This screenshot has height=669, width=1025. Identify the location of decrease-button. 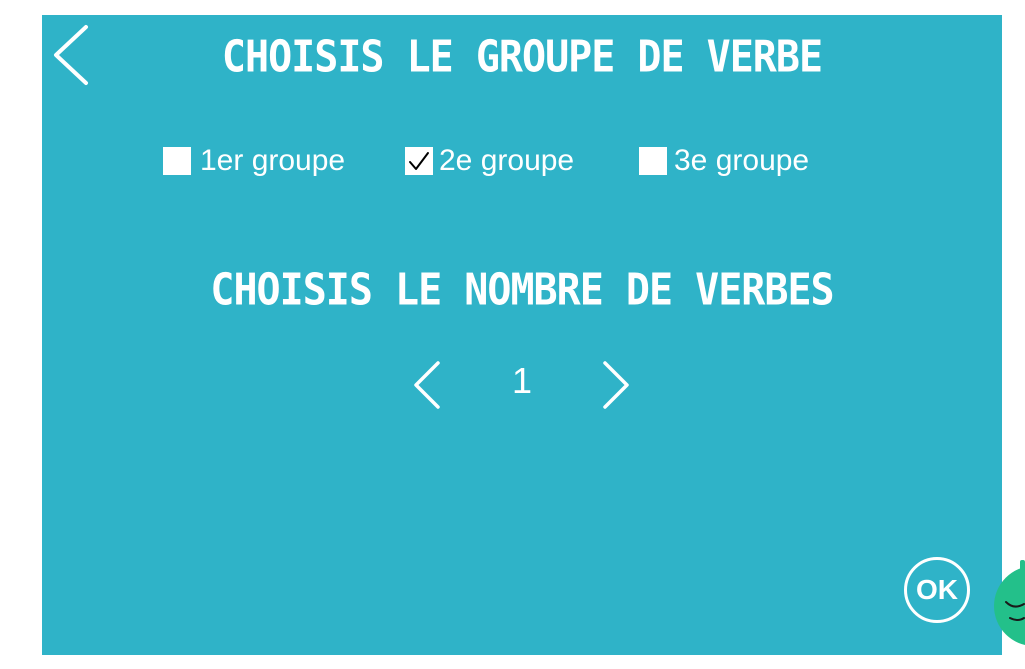
(428, 385).